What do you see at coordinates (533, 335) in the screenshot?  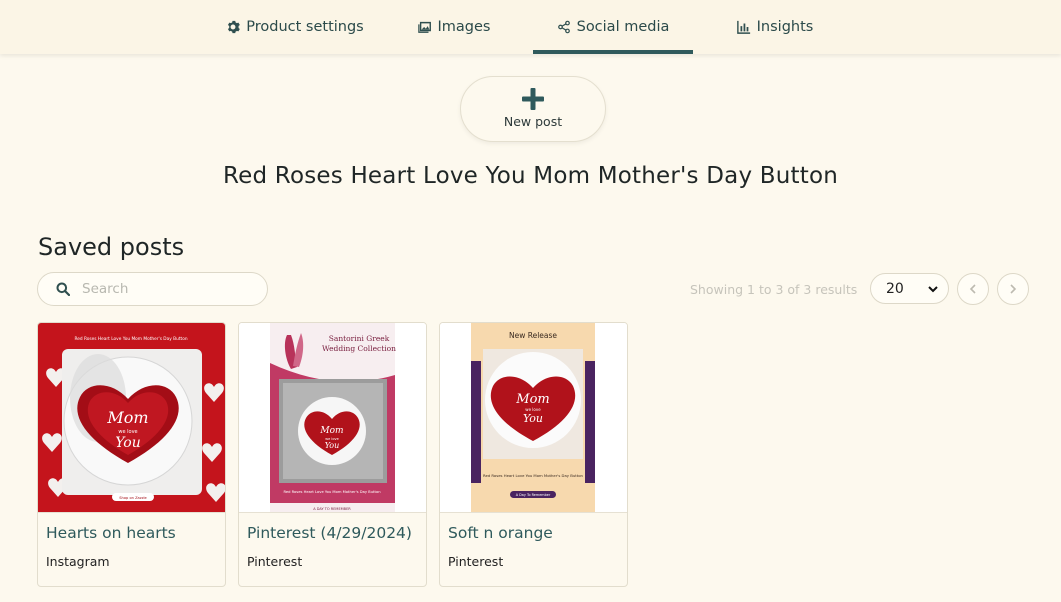 I see `thumb-top-text: New Release` at bounding box center [533, 335].